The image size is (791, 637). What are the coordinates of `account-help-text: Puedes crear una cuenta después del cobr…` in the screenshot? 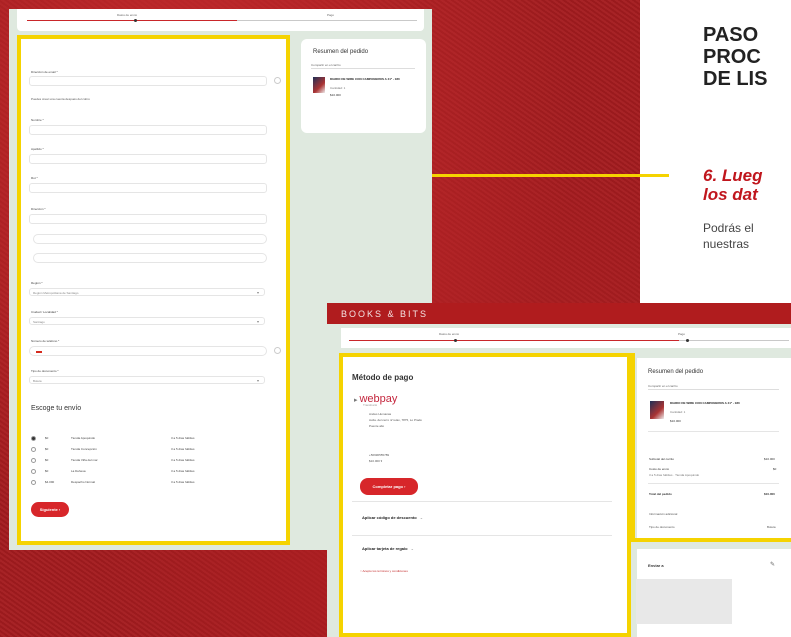 It's located at (60, 99).